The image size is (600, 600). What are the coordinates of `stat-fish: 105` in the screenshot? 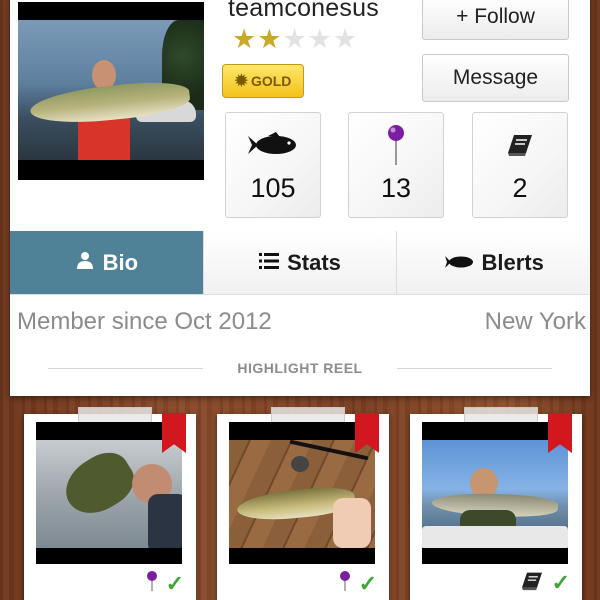 It's located at (273, 165).